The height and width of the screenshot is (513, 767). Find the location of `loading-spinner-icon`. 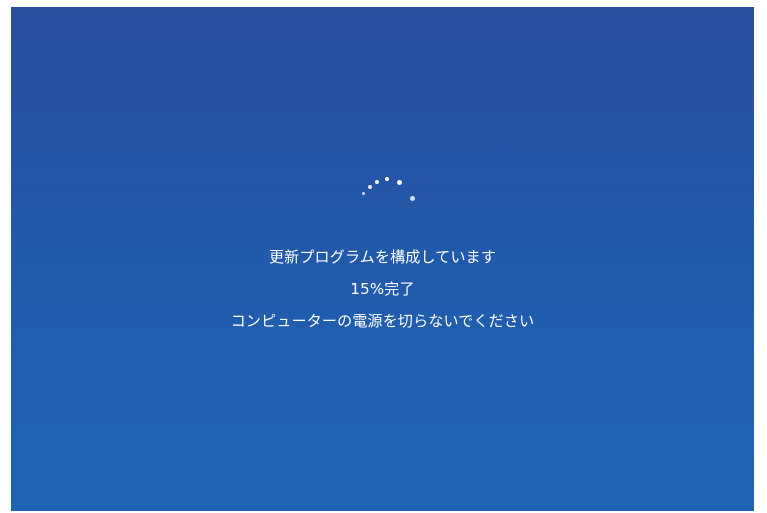

loading-spinner-icon is located at coordinates (389, 188).